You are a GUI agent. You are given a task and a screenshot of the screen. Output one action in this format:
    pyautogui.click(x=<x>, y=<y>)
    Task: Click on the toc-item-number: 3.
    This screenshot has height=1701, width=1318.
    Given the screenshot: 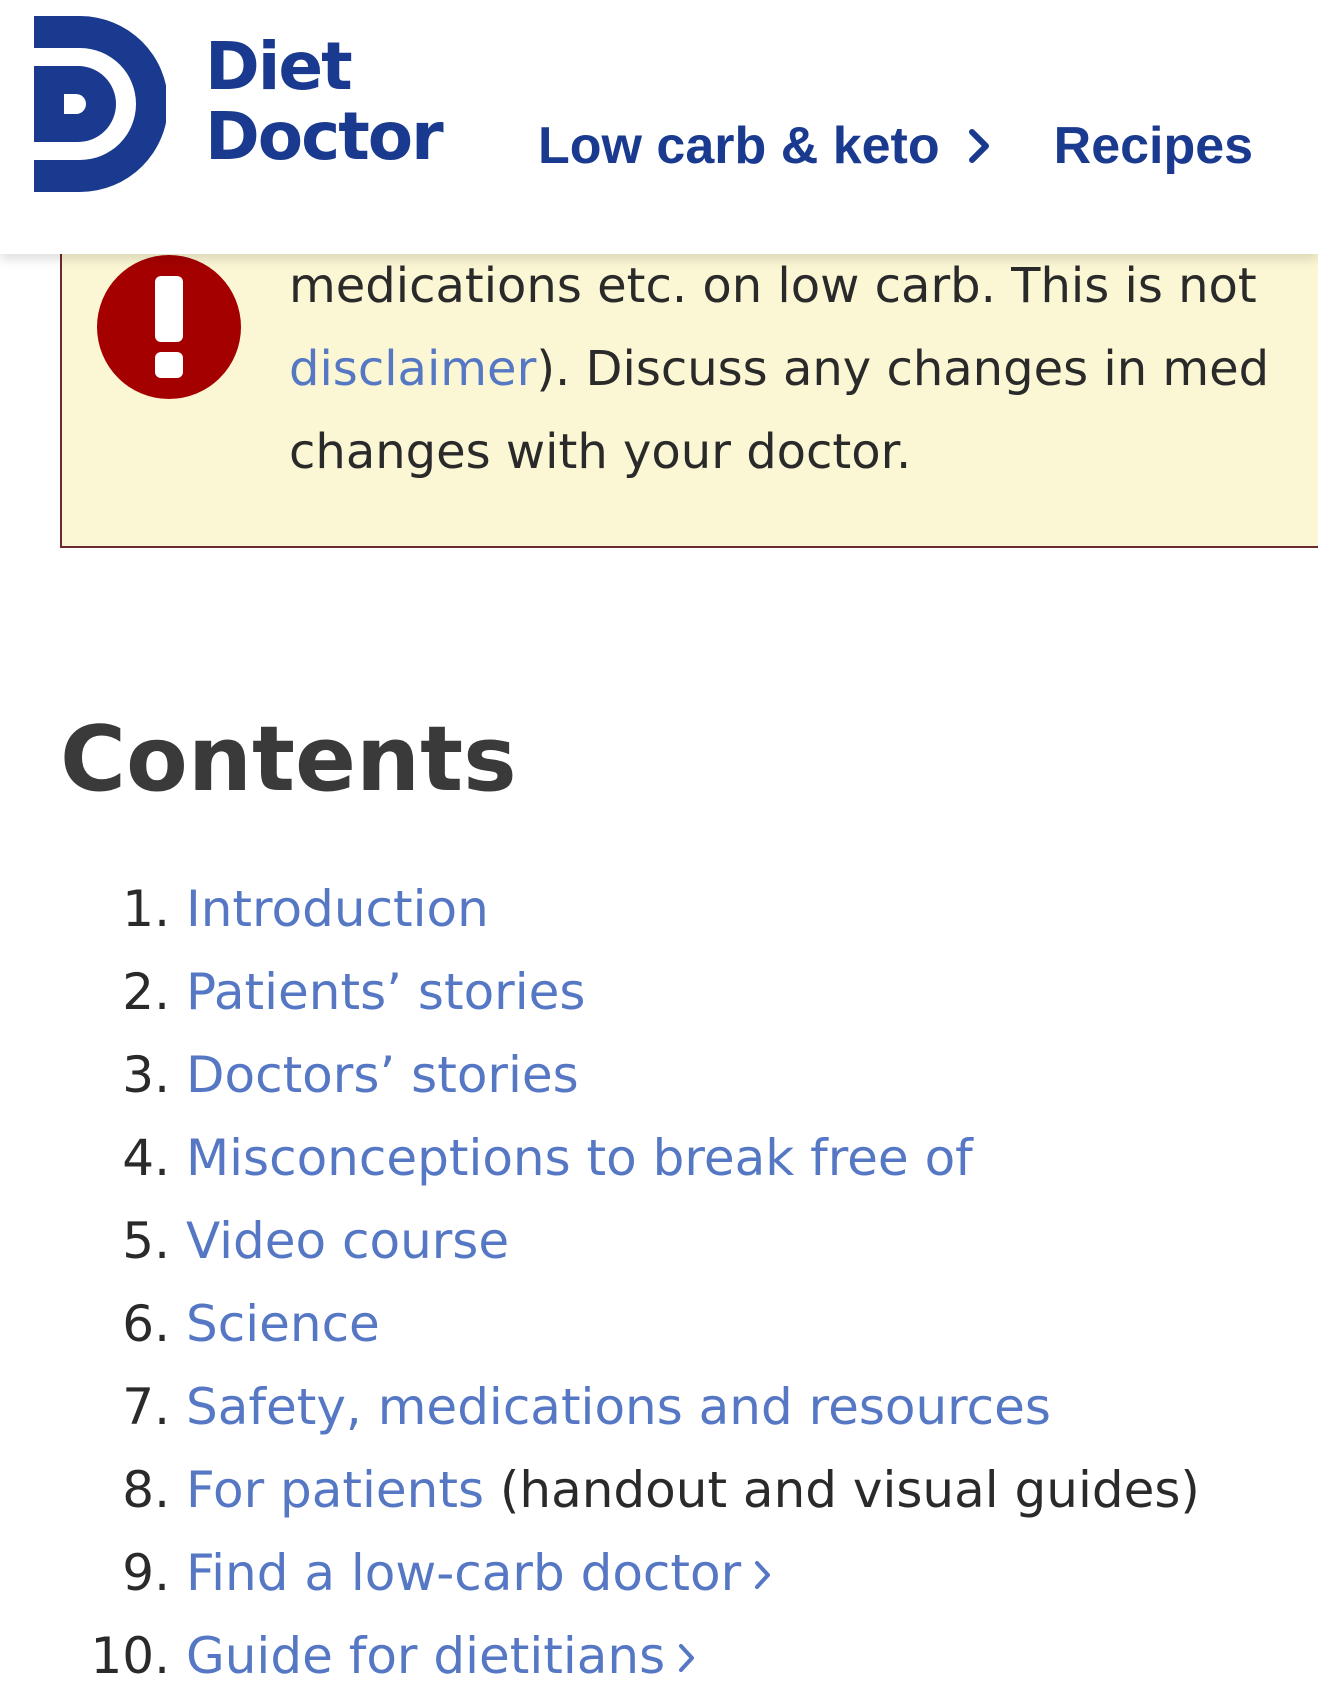 What is the action you would take?
    pyautogui.click(x=146, y=1075)
    